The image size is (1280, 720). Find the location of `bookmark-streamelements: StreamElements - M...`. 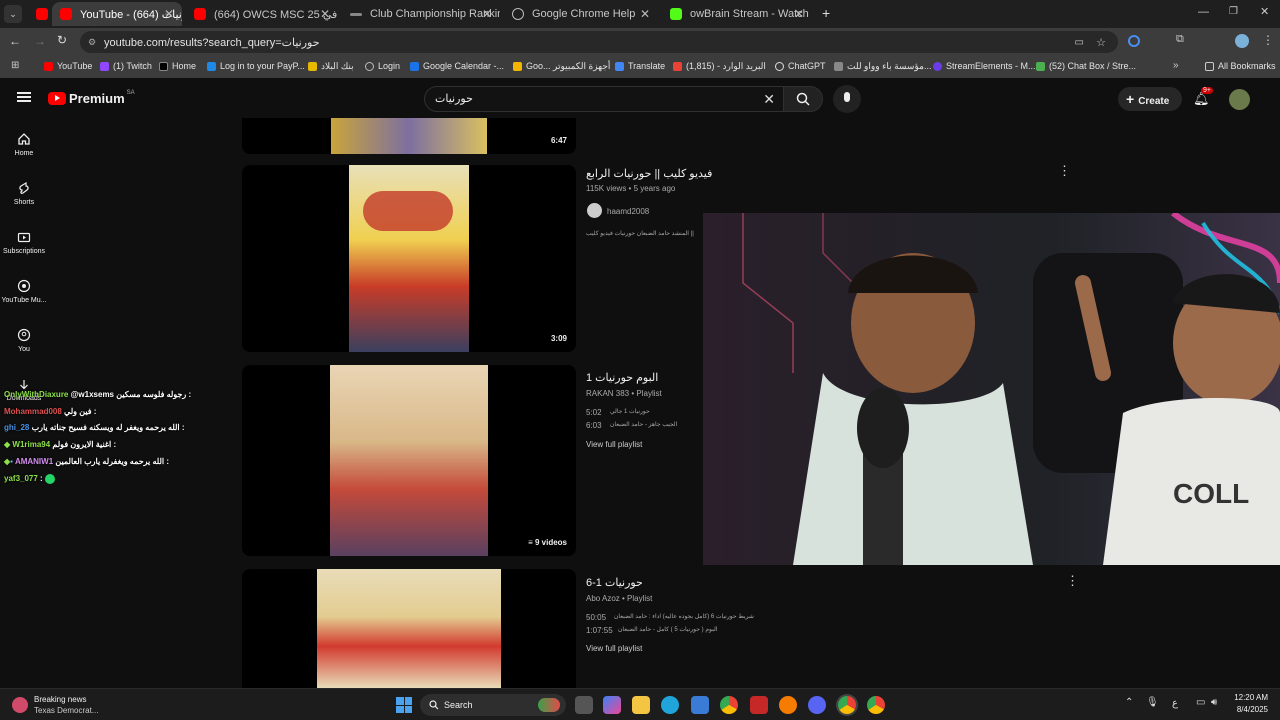

bookmark-streamelements: StreamElements - M... is located at coordinates (984, 66).